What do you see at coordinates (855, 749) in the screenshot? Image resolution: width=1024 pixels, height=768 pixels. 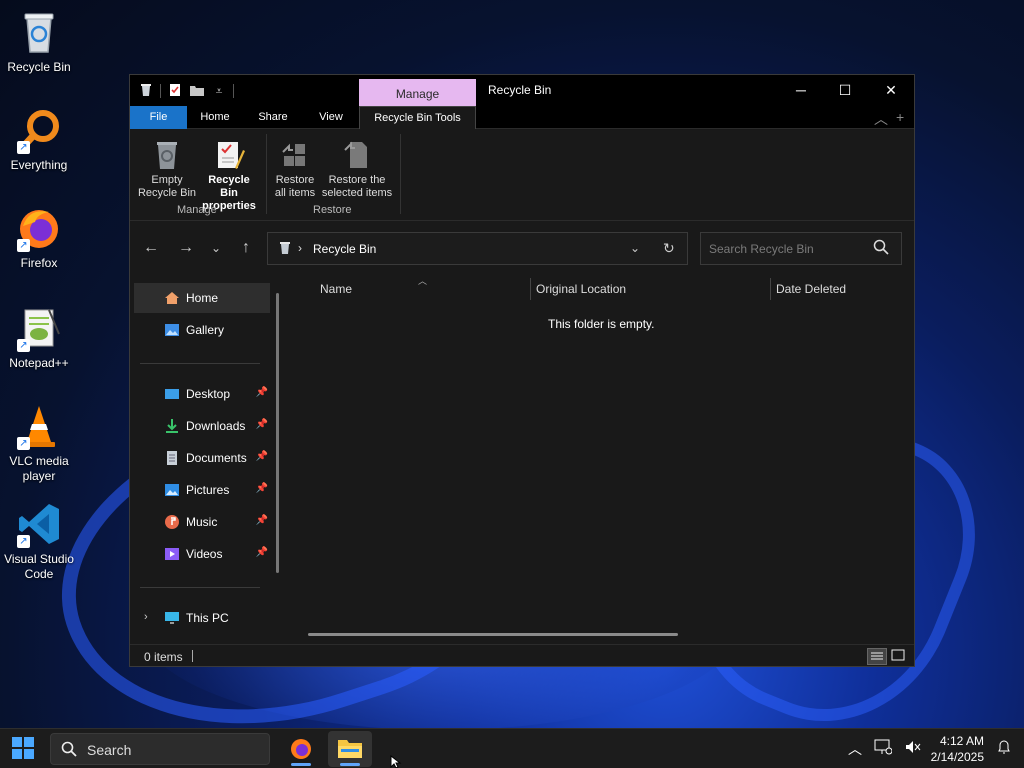 I see `show-hidden-icons-chevron-icon: ︿` at bounding box center [855, 749].